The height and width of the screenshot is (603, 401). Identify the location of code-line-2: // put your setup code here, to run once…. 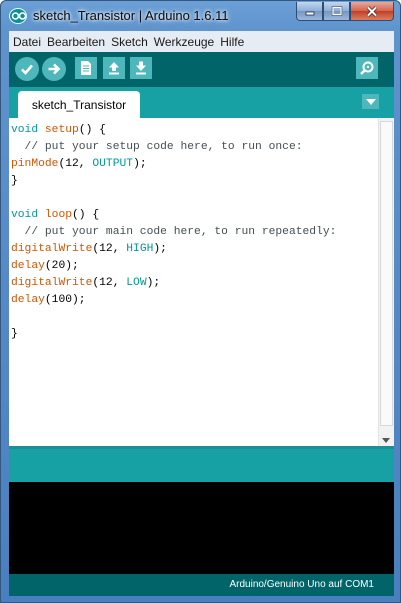
(157, 147).